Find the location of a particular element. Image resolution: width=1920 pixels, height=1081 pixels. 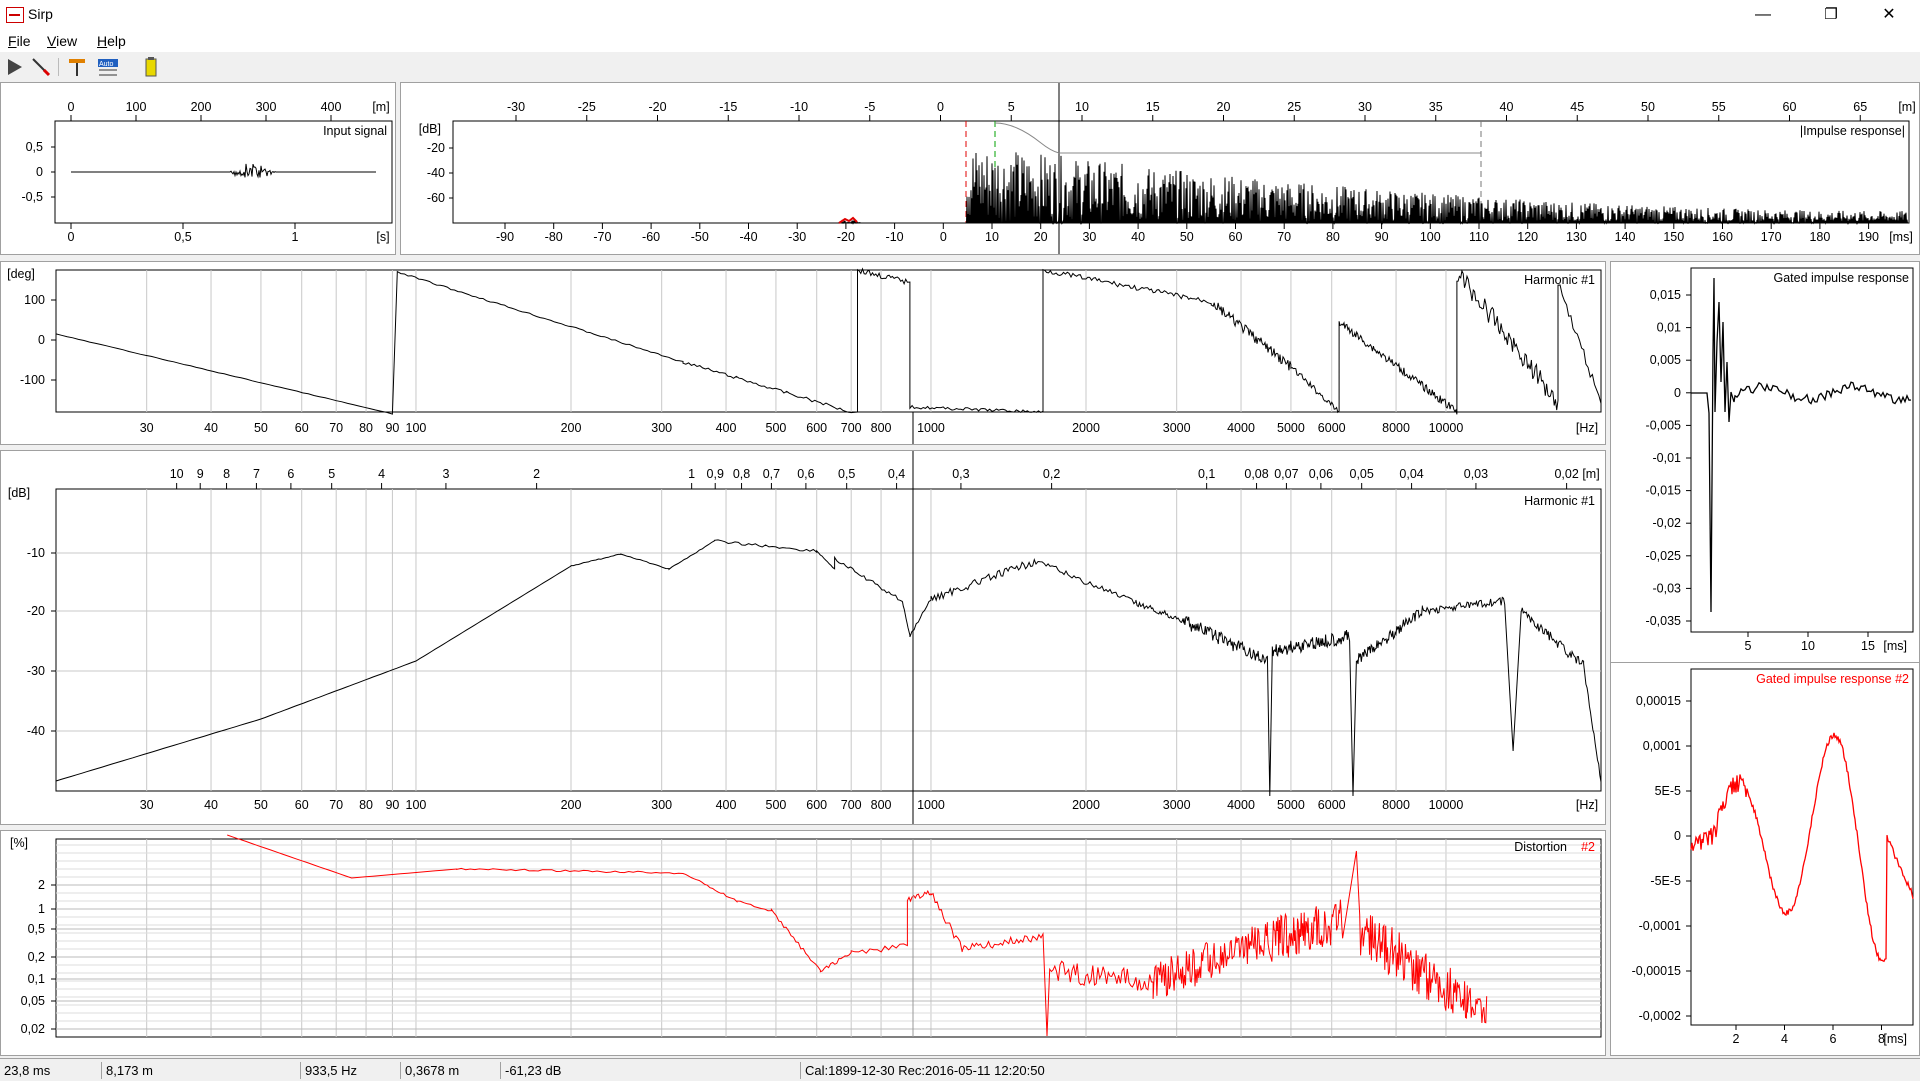

tick-label: 190 is located at coordinates (1868, 237).